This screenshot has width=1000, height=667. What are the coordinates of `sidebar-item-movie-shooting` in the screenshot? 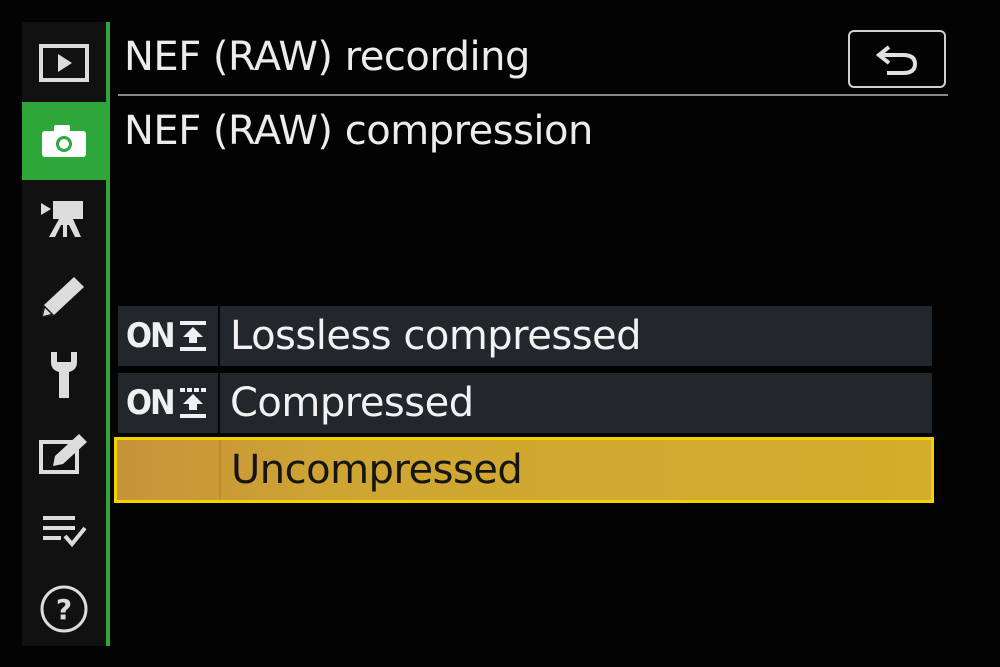 It's located at (64, 219).